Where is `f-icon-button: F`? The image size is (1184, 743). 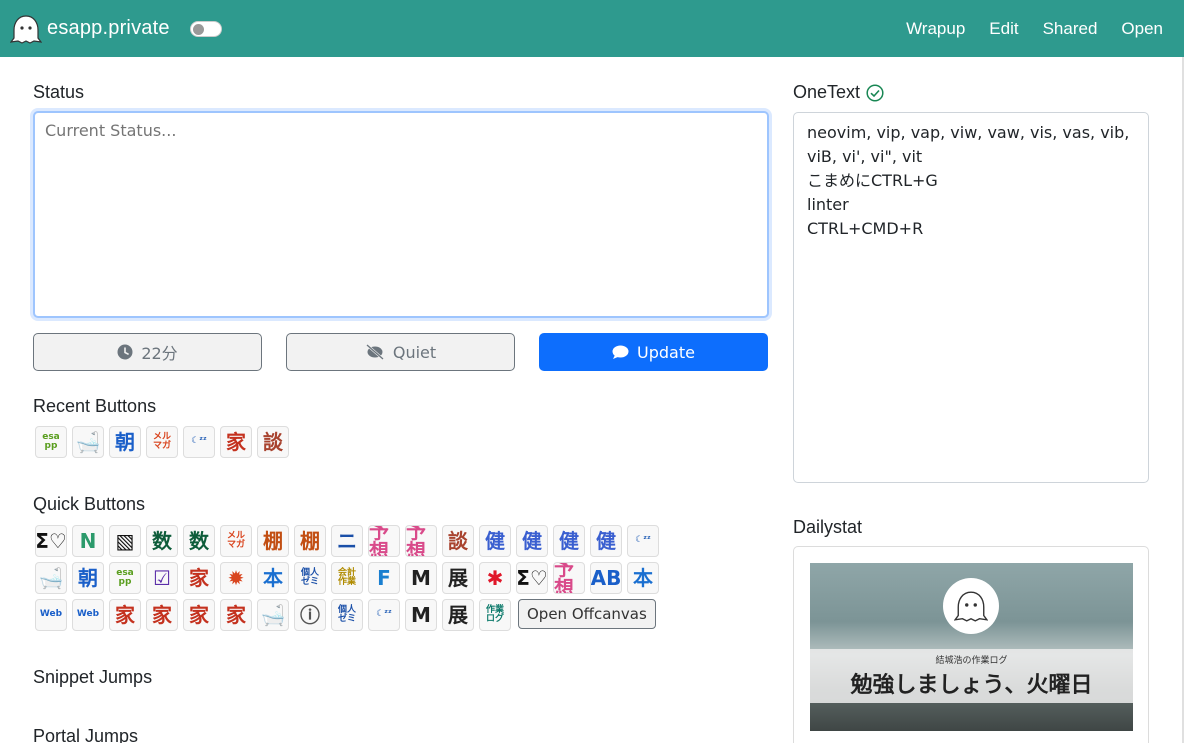
f-icon-button: F is located at coordinates (384, 578).